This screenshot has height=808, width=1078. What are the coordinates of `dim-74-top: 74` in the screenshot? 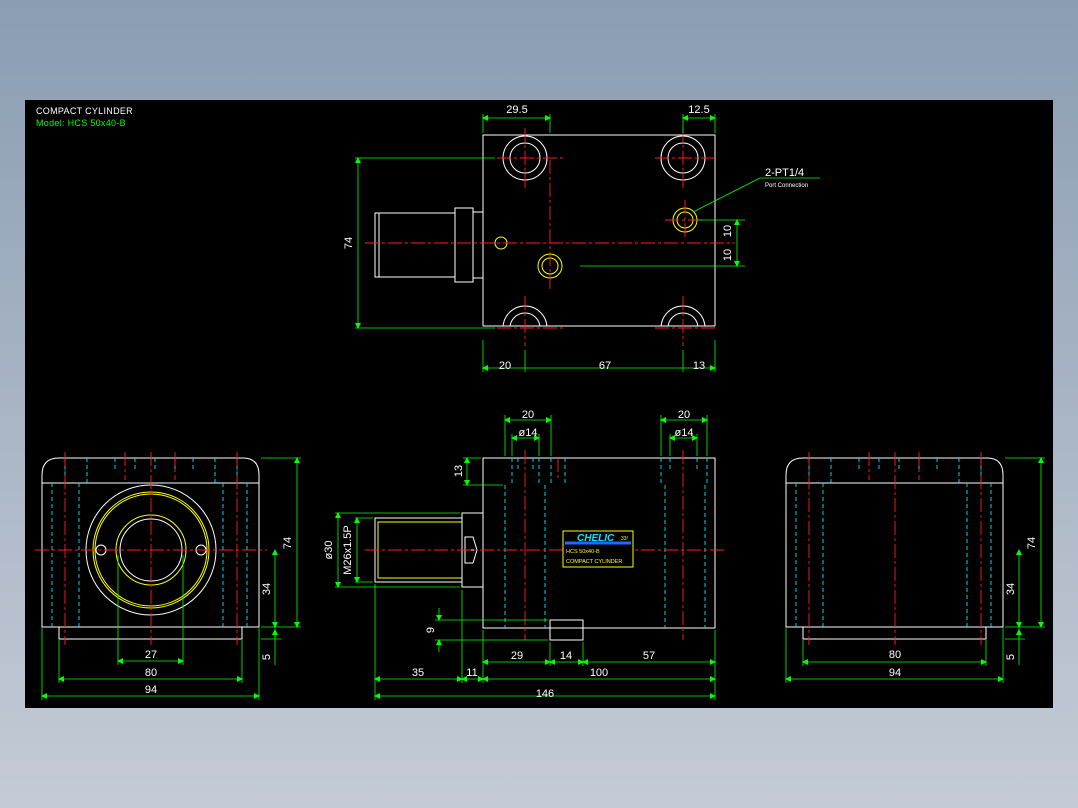 It's located at (349, 243).